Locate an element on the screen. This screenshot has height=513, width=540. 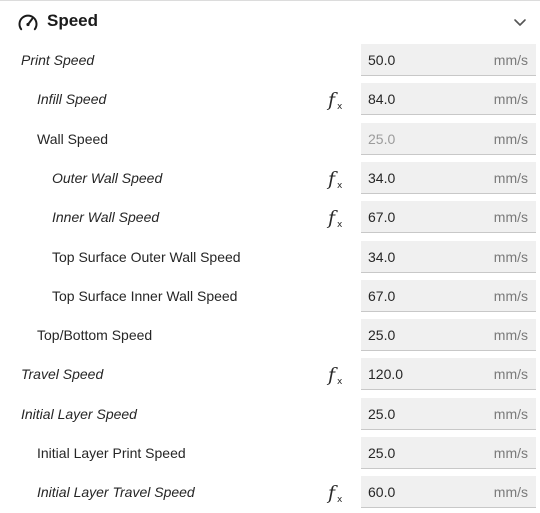
field-value: 60.0 is located at coordinates (382, 492).